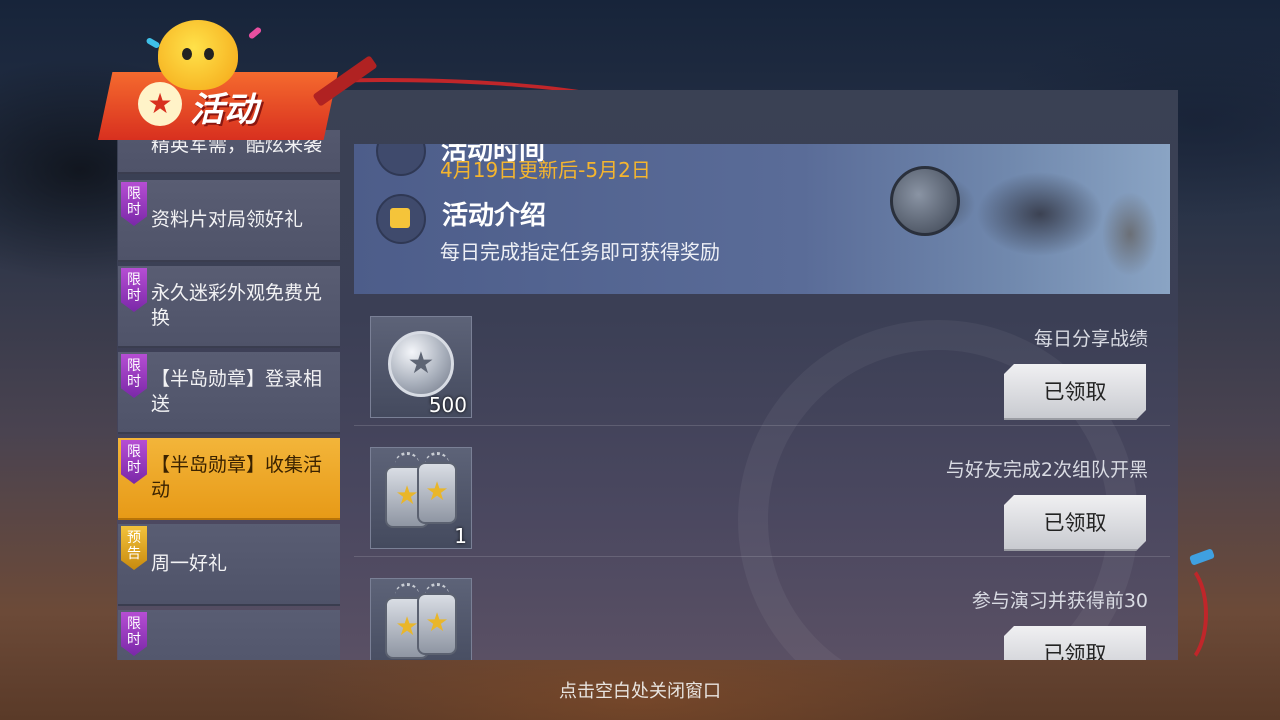 Image resolution: width=1280 pixels, height=720 pixels. I want to click on sidebar-item-label: 永久迷彩外观免费兑换, so click(237, 305).